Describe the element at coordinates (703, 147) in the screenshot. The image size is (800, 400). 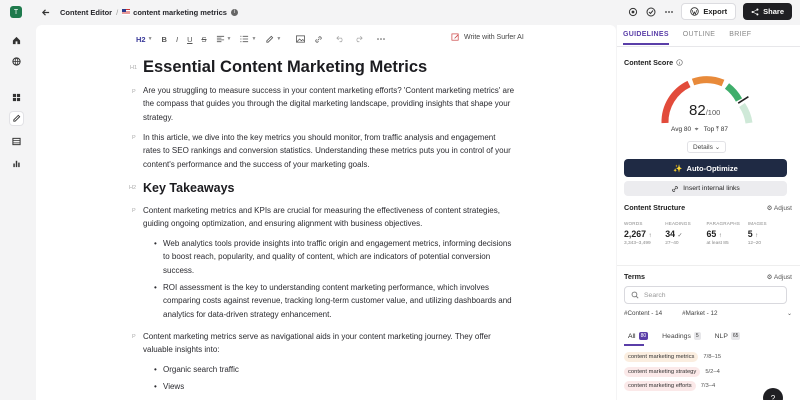
I see `details-label: Details` at that location.